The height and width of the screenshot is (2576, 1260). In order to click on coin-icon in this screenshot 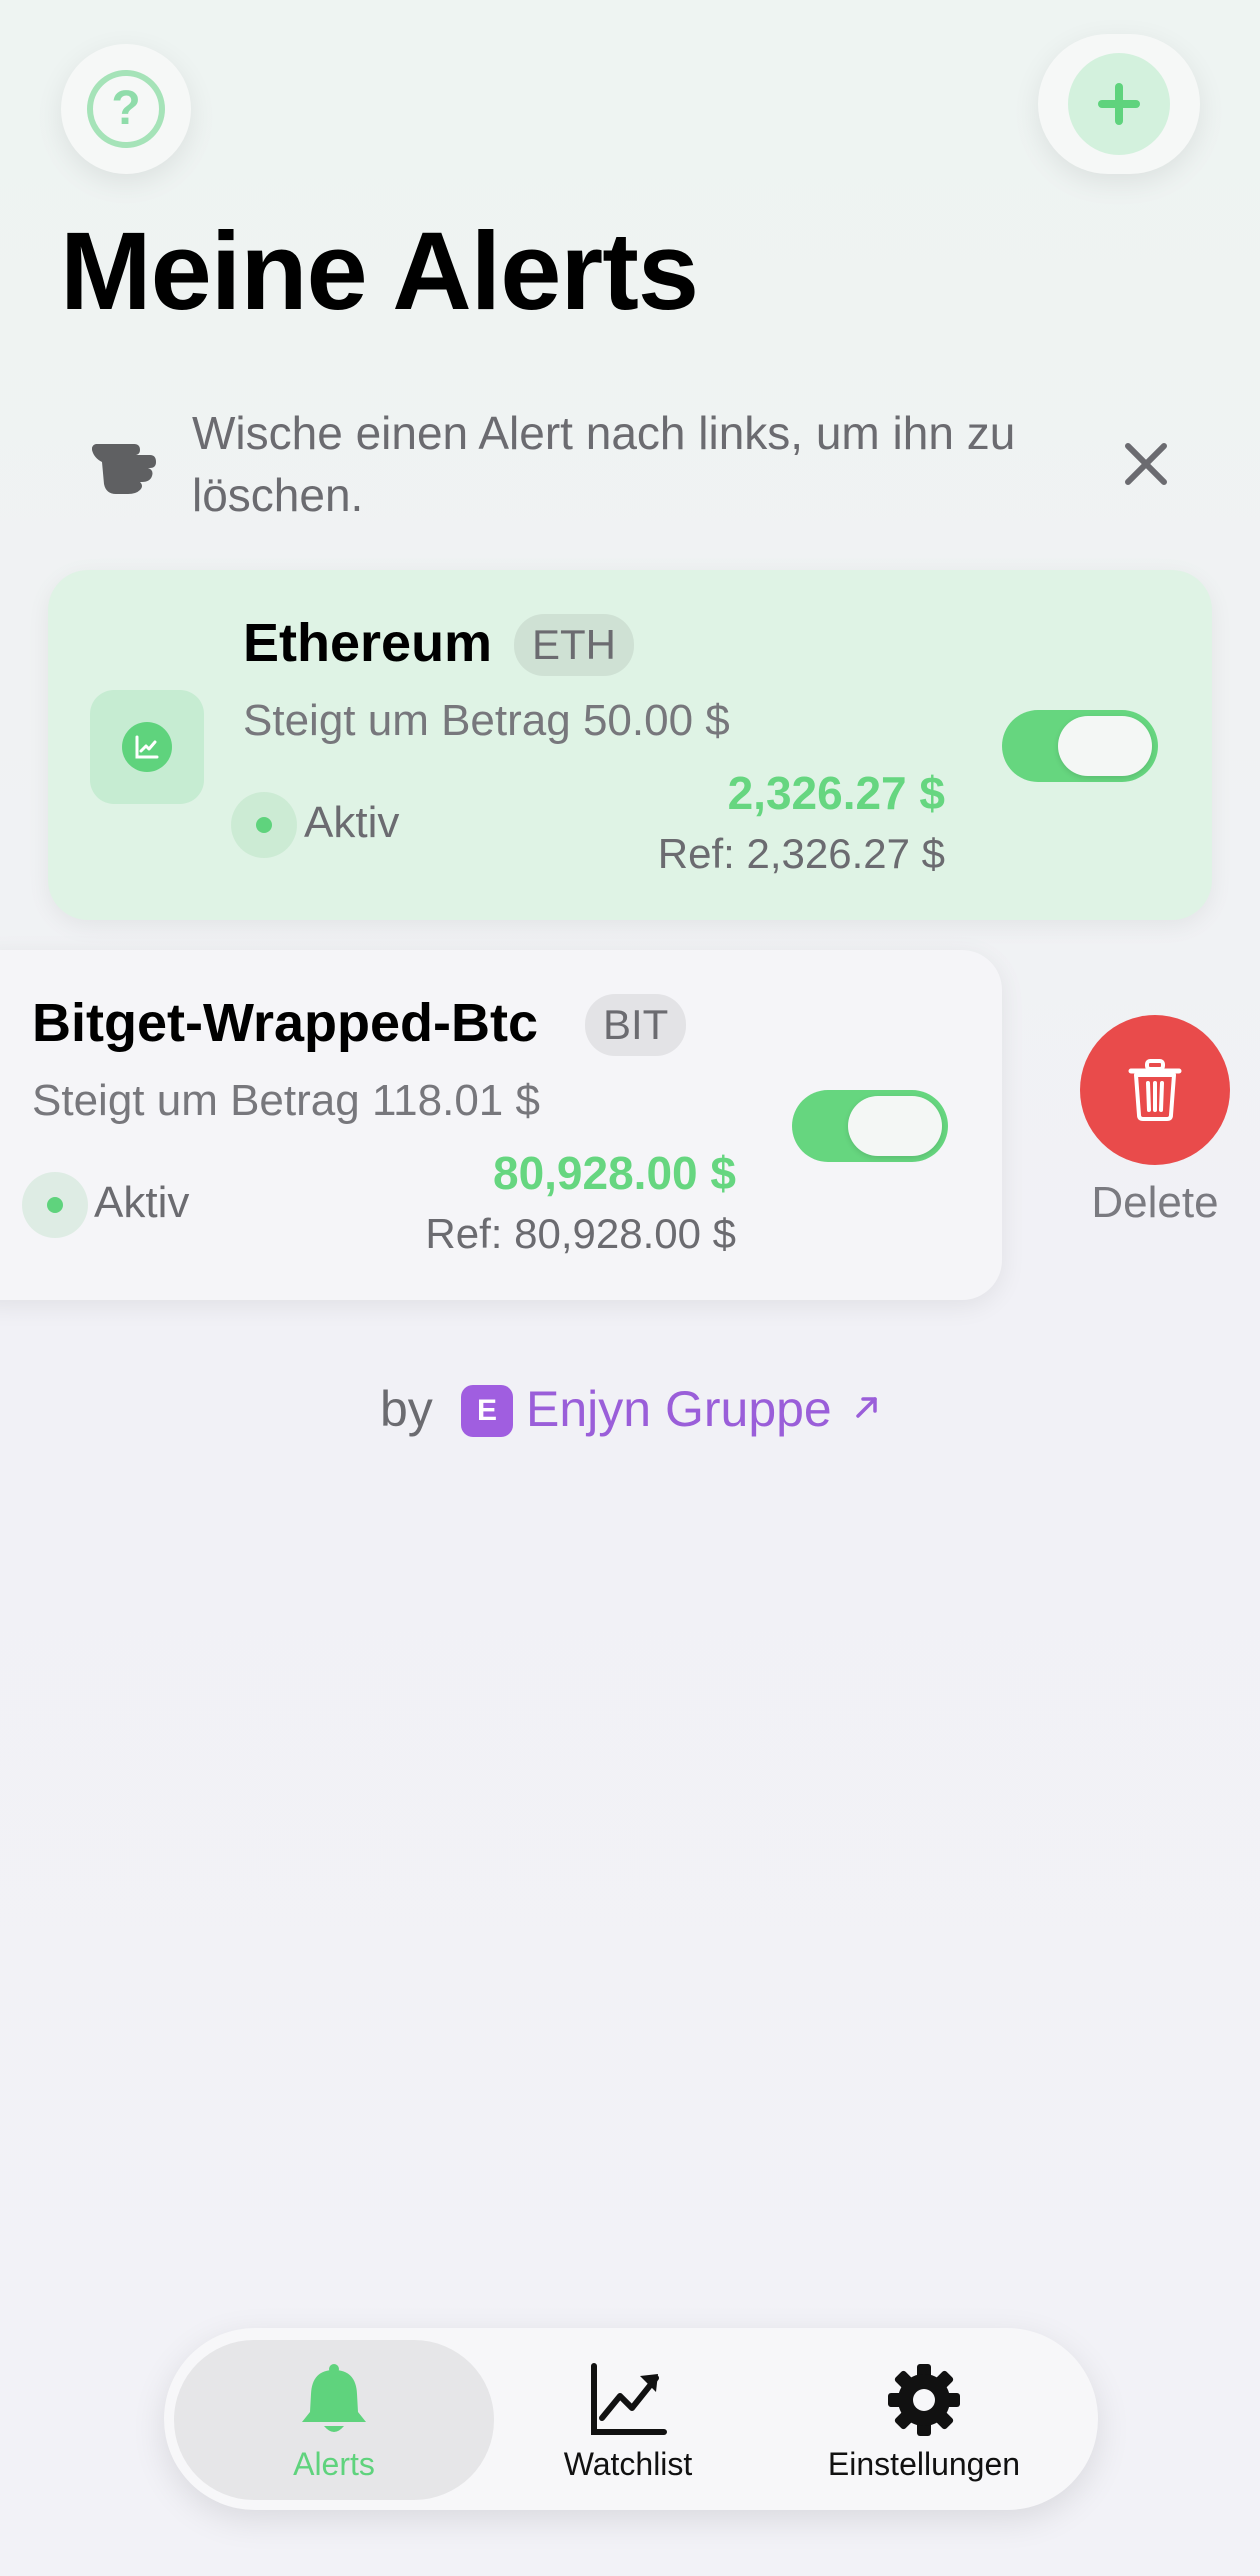, I will do `click(147, 747)`.